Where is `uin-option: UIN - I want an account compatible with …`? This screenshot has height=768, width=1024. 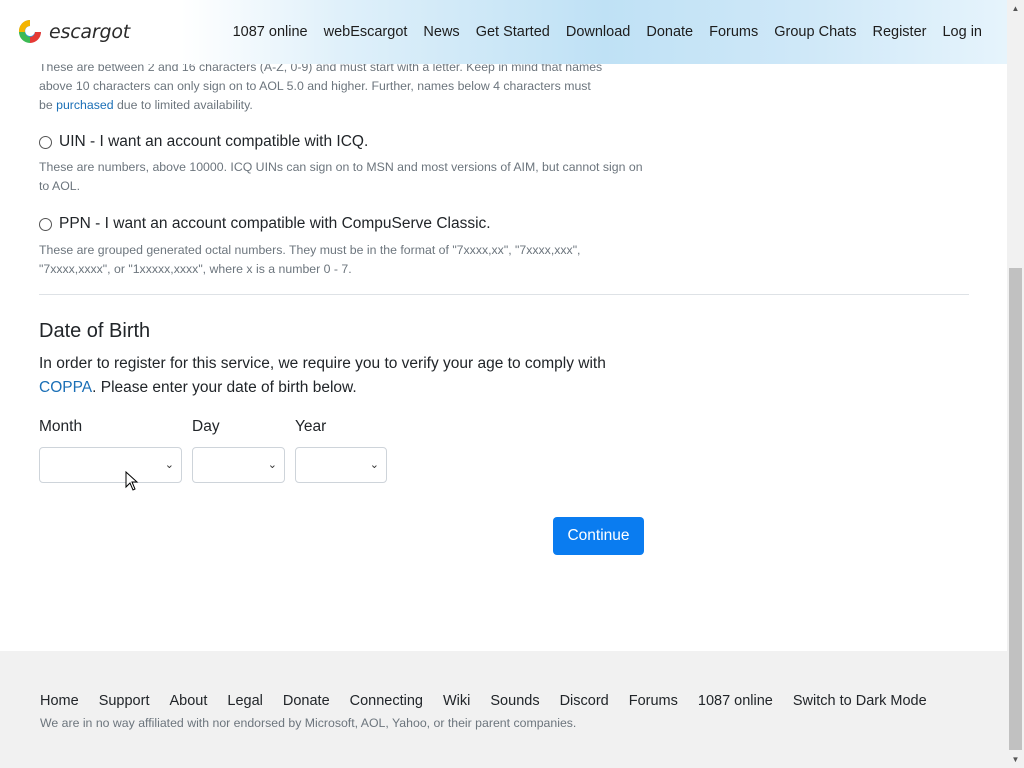 uin-option: UIN - I want an account compatible with … is located at coordinates (203, 142).